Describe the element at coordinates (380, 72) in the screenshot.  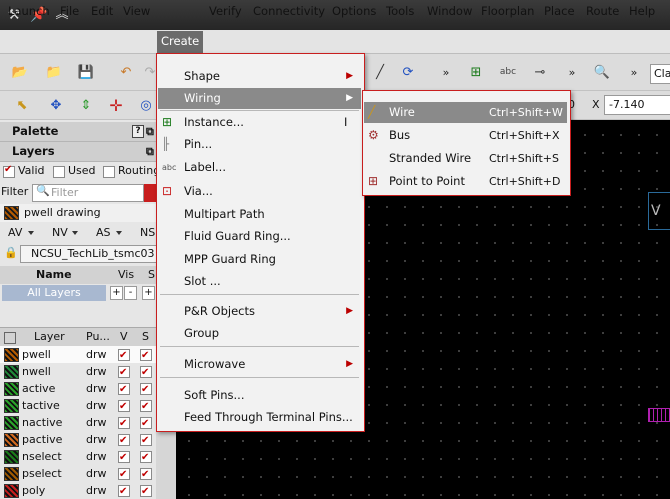
I see `wire-tool-icon: ╱` at that location.